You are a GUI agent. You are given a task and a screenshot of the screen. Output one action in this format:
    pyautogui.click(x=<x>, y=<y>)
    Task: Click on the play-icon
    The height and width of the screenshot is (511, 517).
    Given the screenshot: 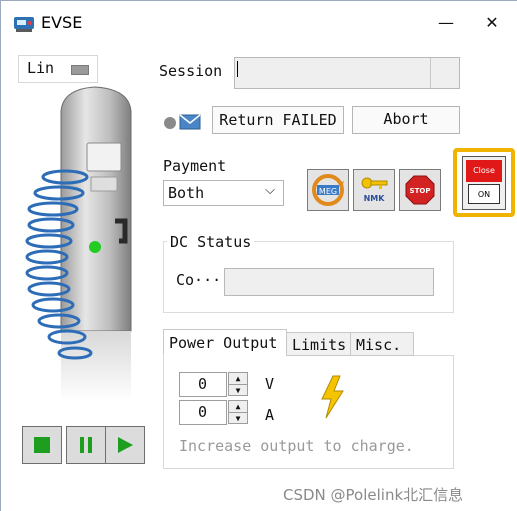 What is the action you would take?
    pyautogui.click(x=125, y=445)
    